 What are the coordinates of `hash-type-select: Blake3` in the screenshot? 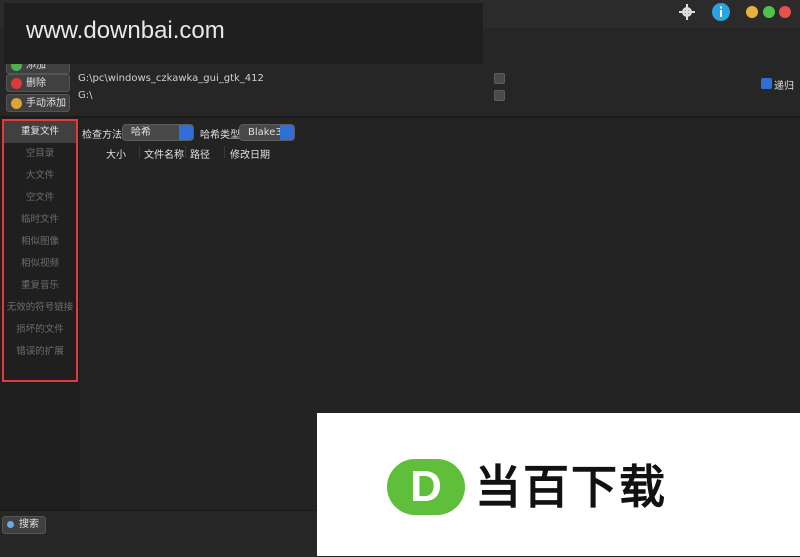 It's located at (267, 132).